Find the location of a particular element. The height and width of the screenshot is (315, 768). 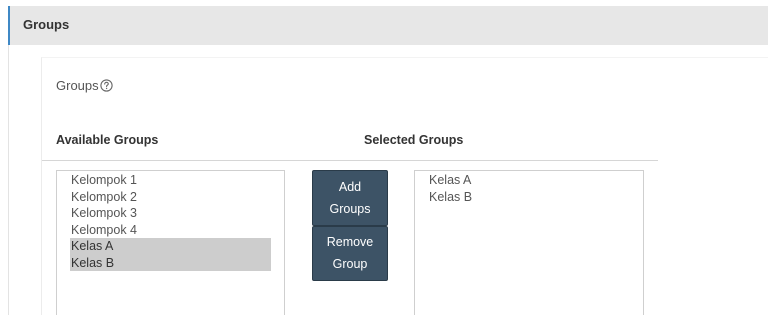

list-item: Kelompok 1 is located at coordinates (170, 180).